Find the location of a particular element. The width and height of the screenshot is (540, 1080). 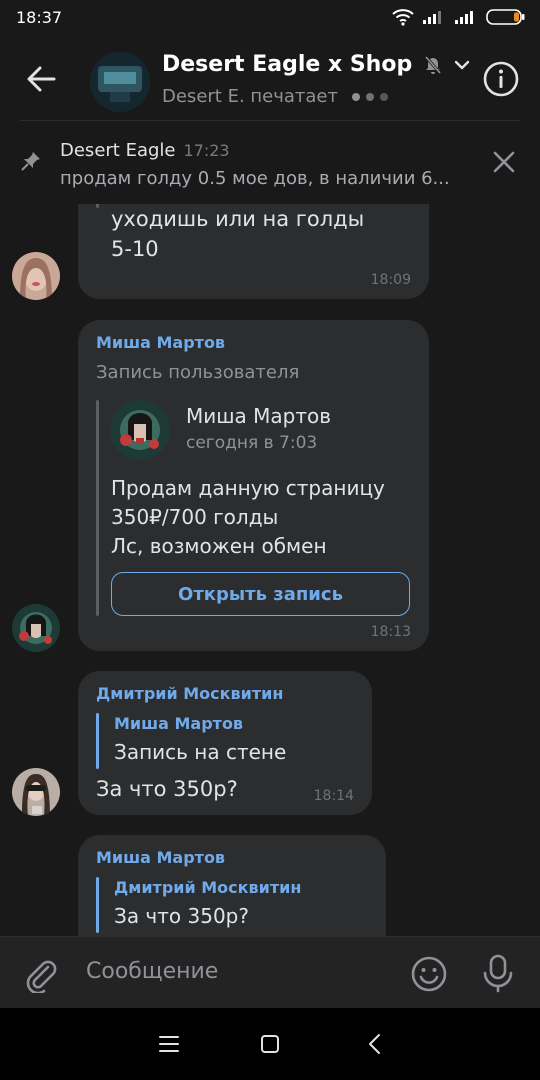

quote-bar is located at coordinates (97, 206).